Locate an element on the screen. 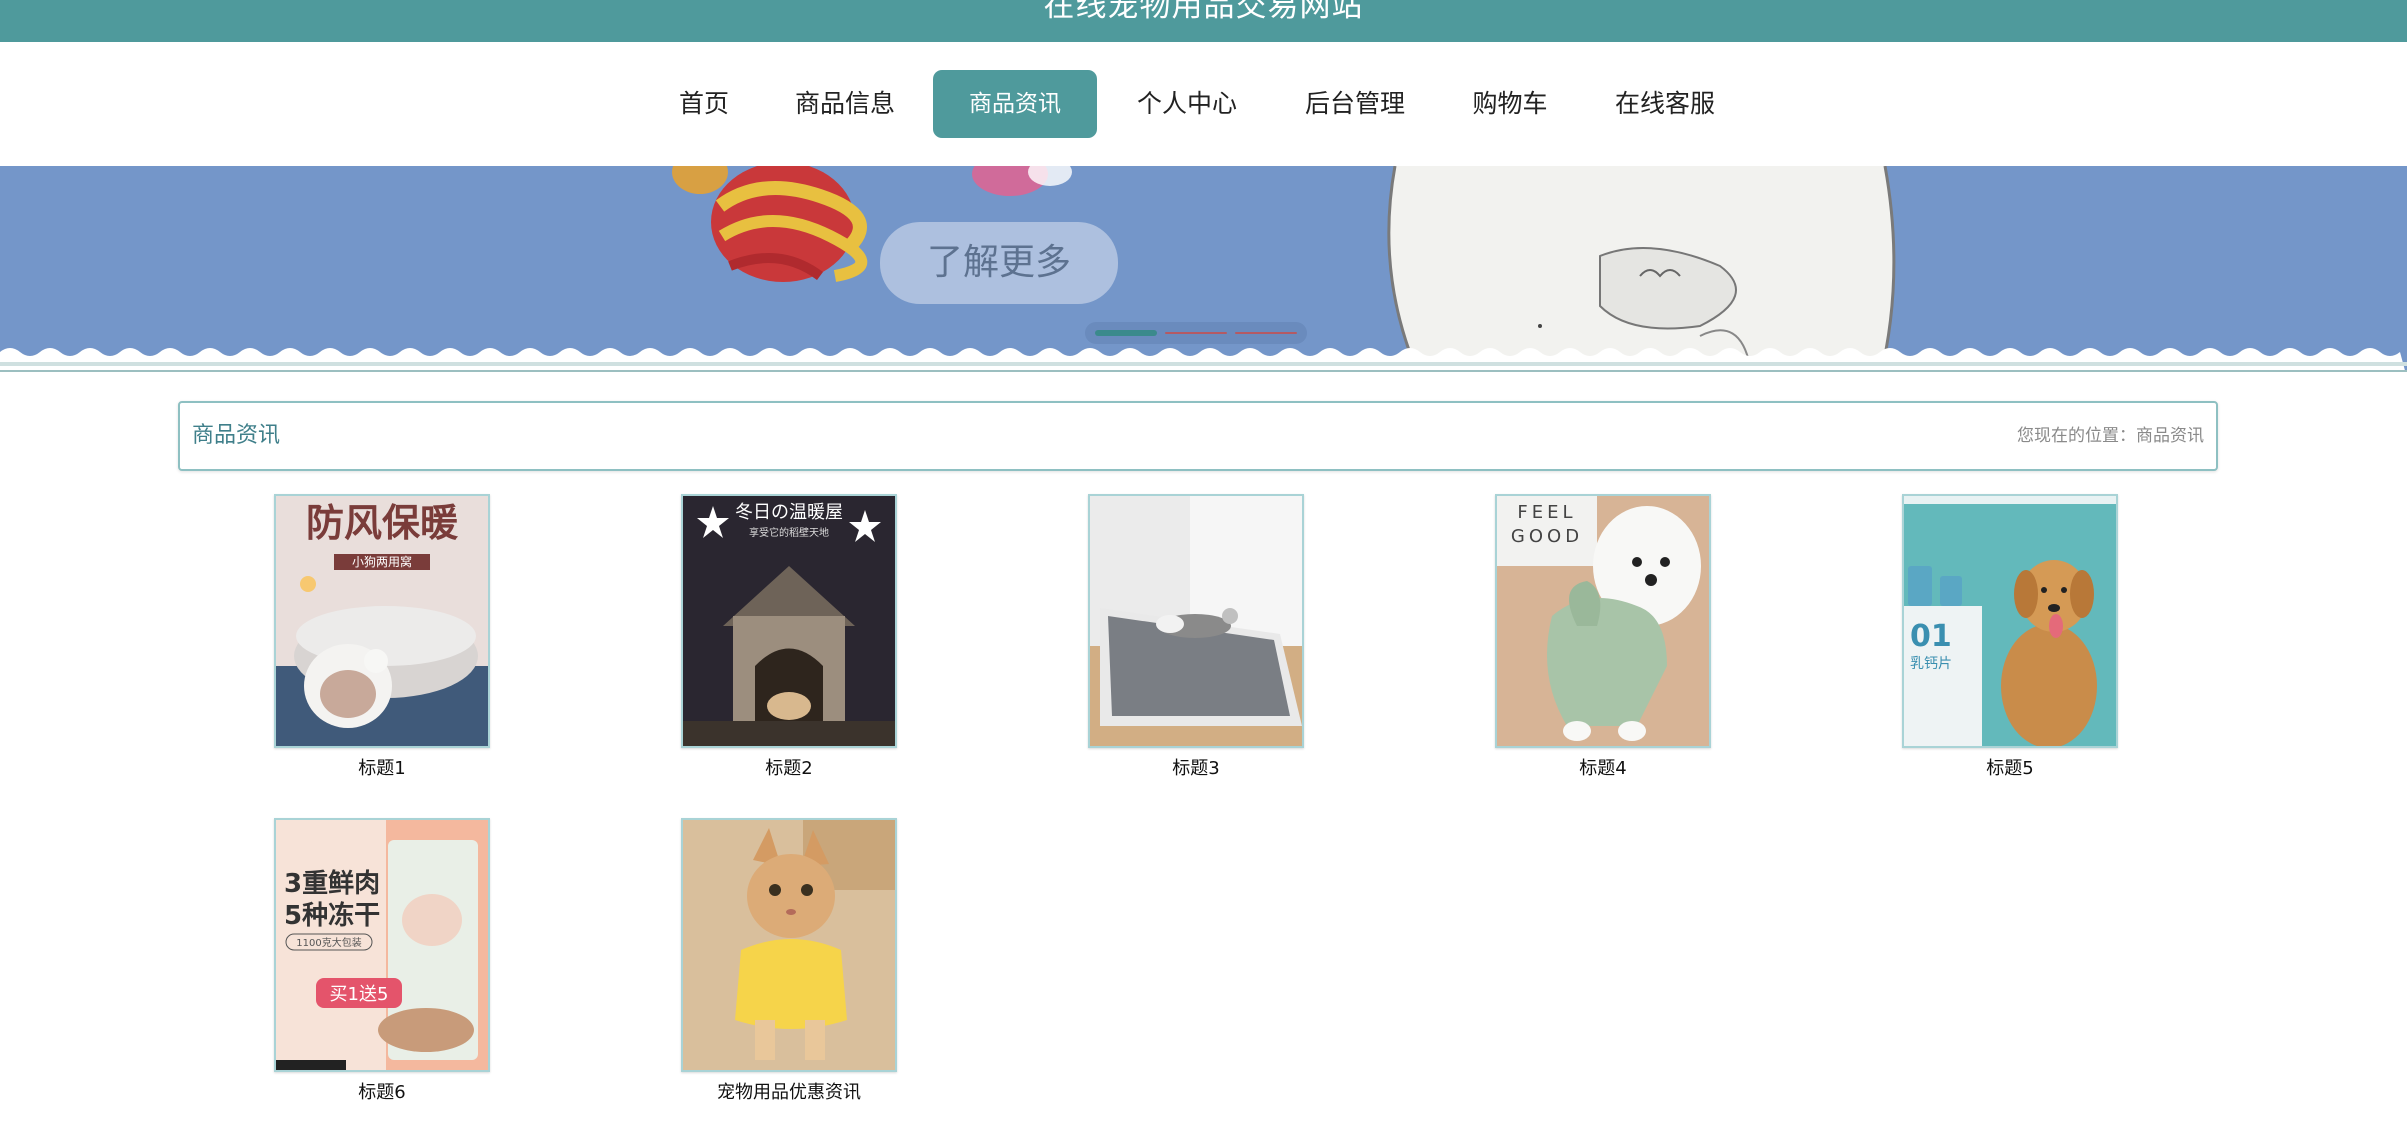 The image size is (2407, 1121). news-card: FEEL GOOD 标题4 is located at coordinates (1603, 637).